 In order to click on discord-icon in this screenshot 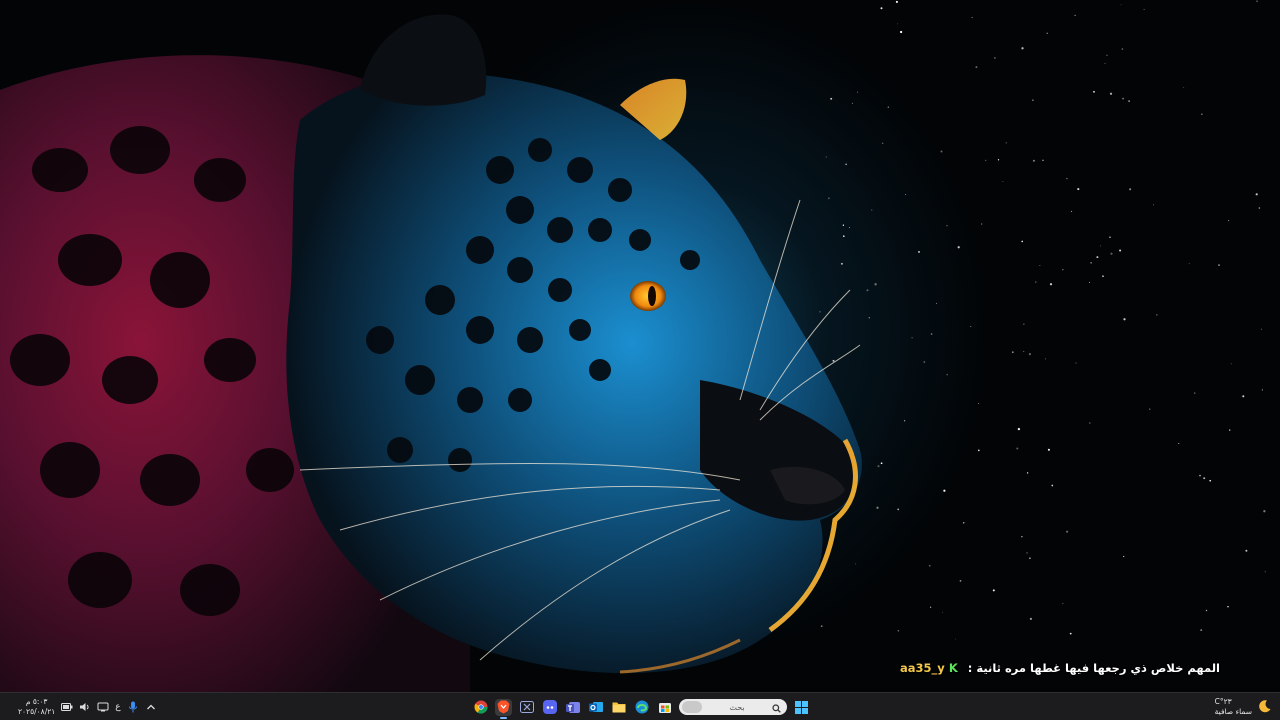, I will do `click(549, 707)`.